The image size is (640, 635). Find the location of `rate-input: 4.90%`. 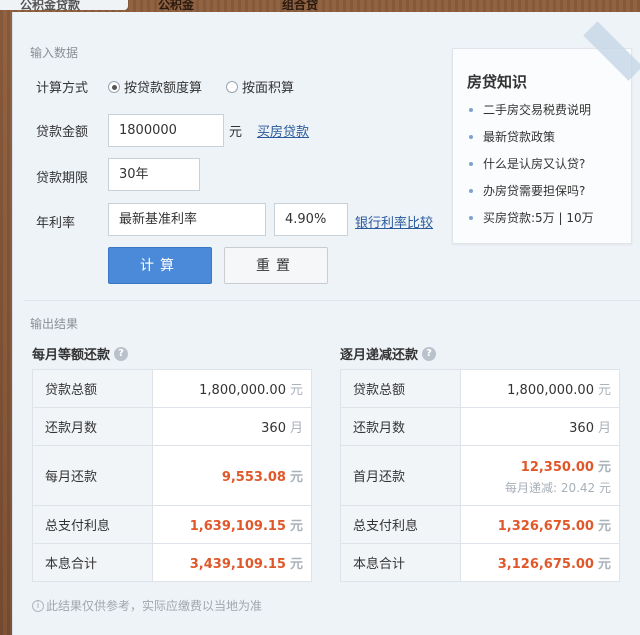

rate-input: 4.90% is located at coordinates (311, 219).